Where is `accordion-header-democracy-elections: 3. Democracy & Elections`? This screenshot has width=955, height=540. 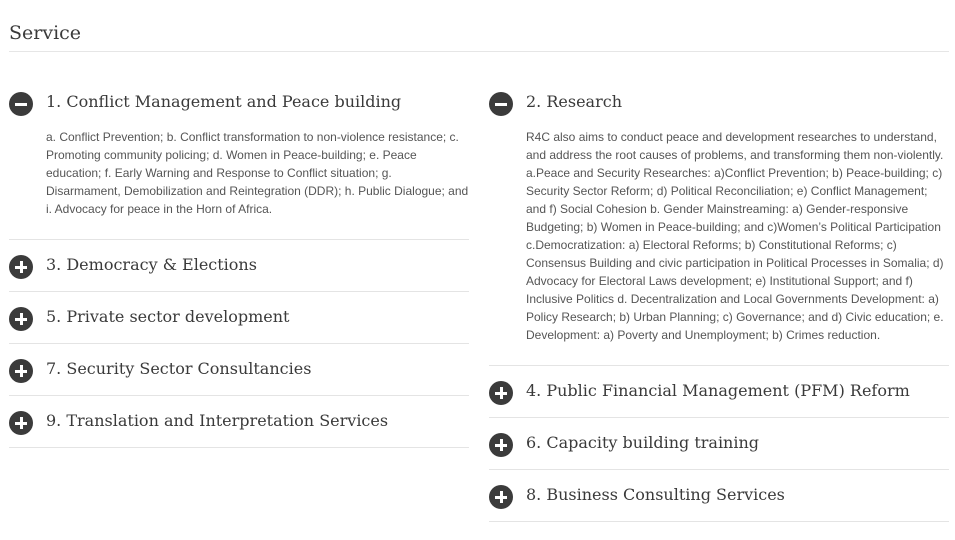 accordion-header-democracy-elections: 3. Democracy & Elections is located at coordinates (239, 265).